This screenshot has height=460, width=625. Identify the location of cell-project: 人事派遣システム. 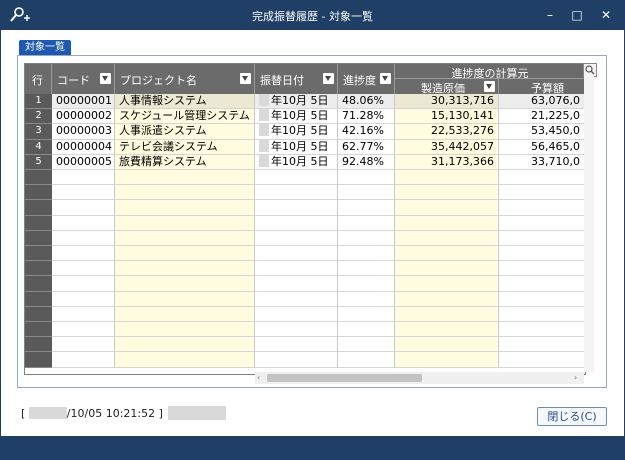
(185, 132).